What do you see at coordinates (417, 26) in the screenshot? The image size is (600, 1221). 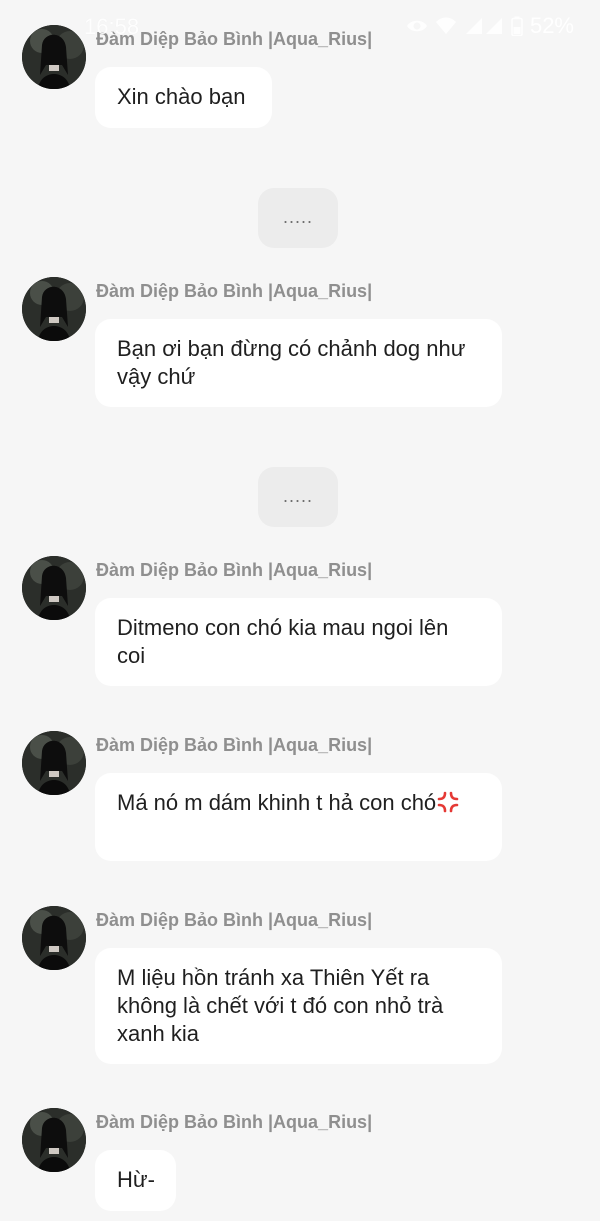 I see `eye-icon` at bounding box center [417, 26].